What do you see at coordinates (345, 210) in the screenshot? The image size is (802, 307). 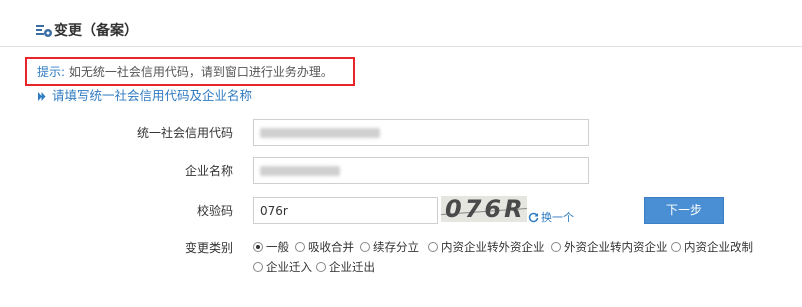 I see `captcha-input: 076r` at bounding box center [345, 210].